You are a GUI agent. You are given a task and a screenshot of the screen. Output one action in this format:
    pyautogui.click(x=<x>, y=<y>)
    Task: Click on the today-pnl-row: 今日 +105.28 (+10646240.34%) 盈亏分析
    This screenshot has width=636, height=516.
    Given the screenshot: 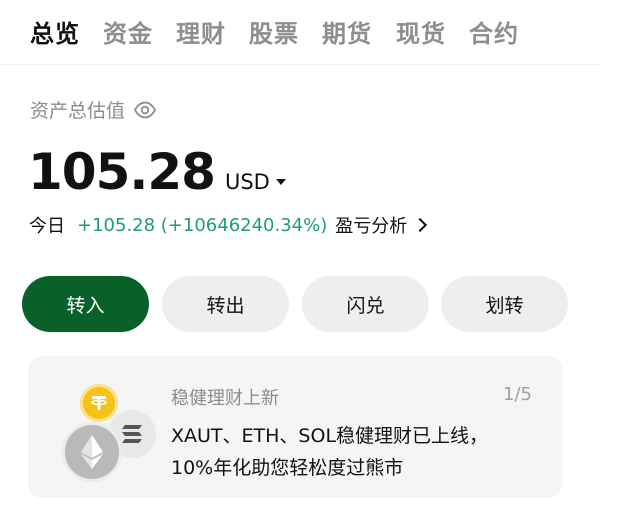 What is the action you would take?
    pyautogui.click(x=228, y=225)
    